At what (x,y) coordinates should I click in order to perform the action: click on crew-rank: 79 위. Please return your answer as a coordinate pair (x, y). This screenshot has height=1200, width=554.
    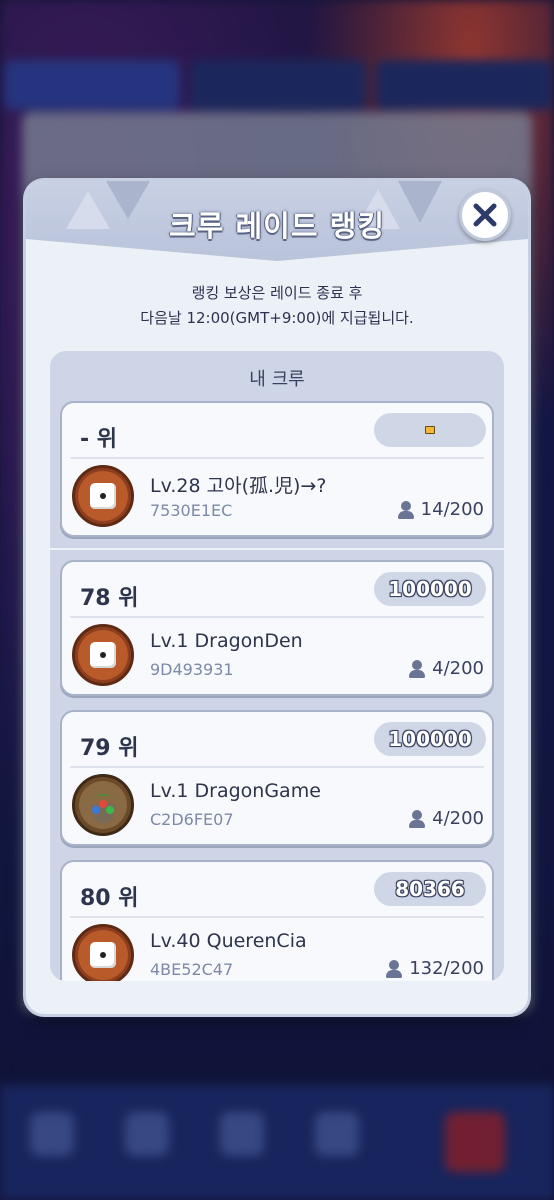
    Looking at the image, I should click on (109, 748).